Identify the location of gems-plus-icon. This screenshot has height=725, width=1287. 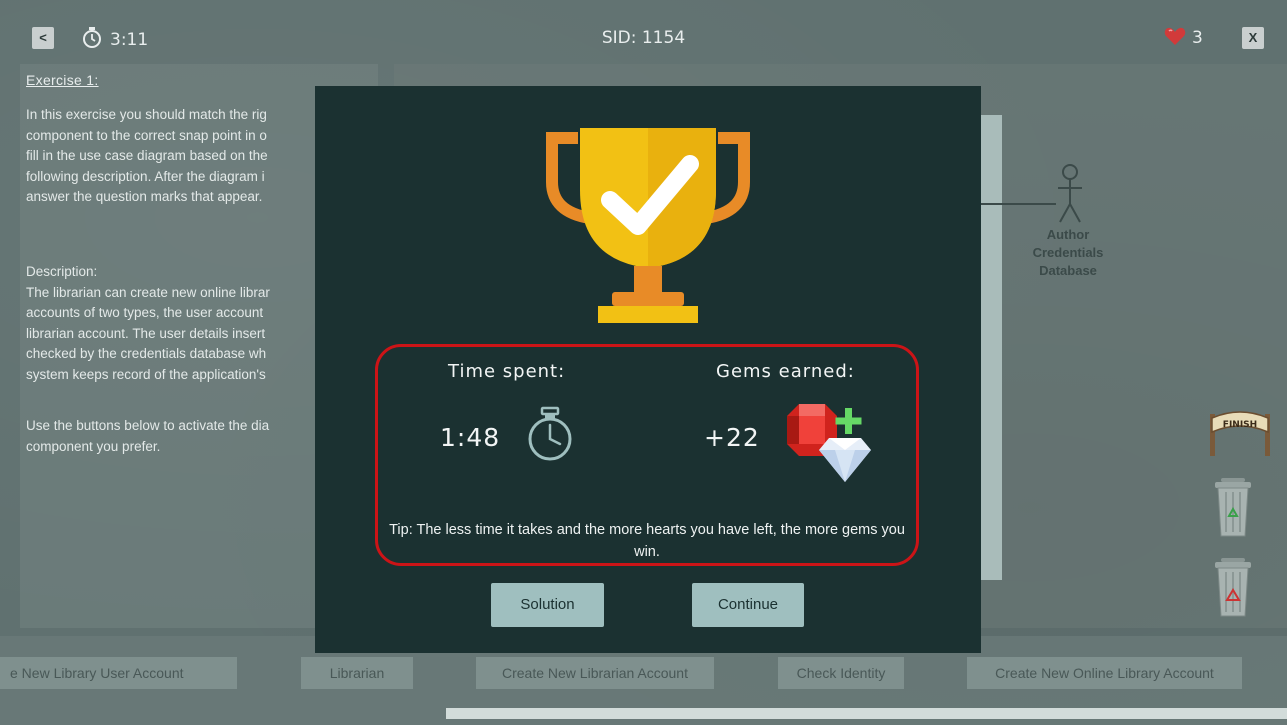
(829, 443).